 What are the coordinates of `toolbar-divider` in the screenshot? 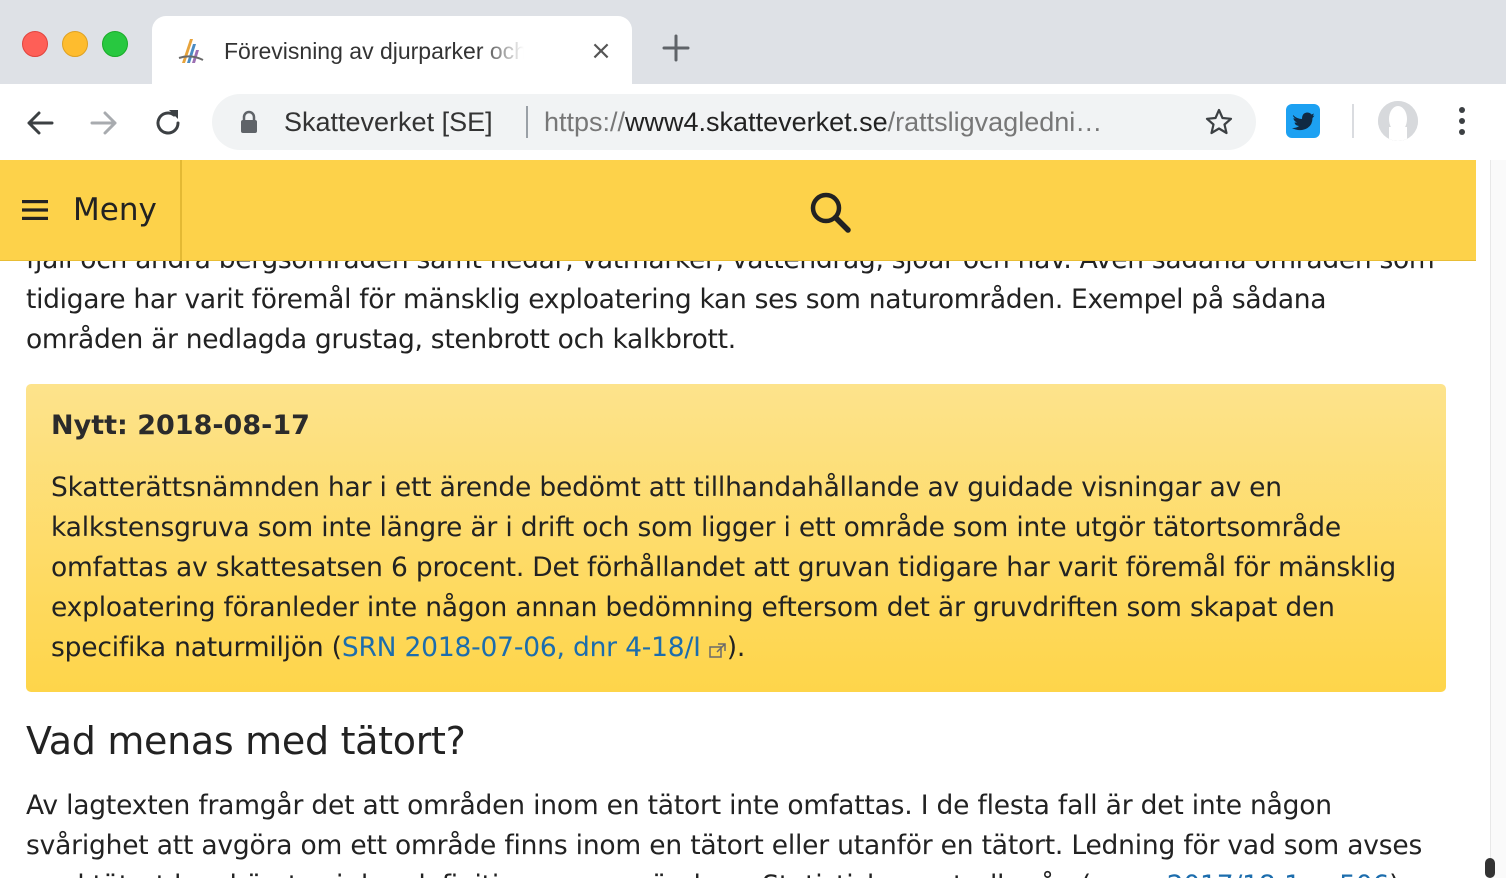 It's located at (1353, 121).